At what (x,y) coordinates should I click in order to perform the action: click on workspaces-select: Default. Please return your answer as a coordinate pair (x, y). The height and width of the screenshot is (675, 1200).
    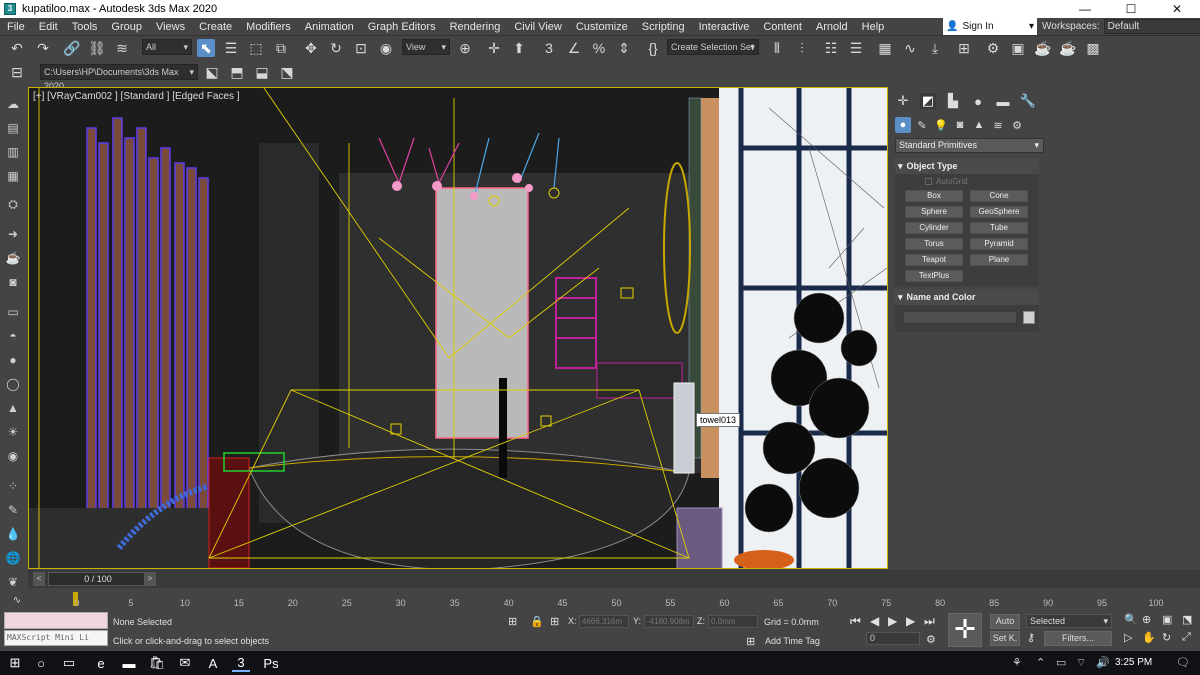
    Looking at the image, I should click on (1151, 26).